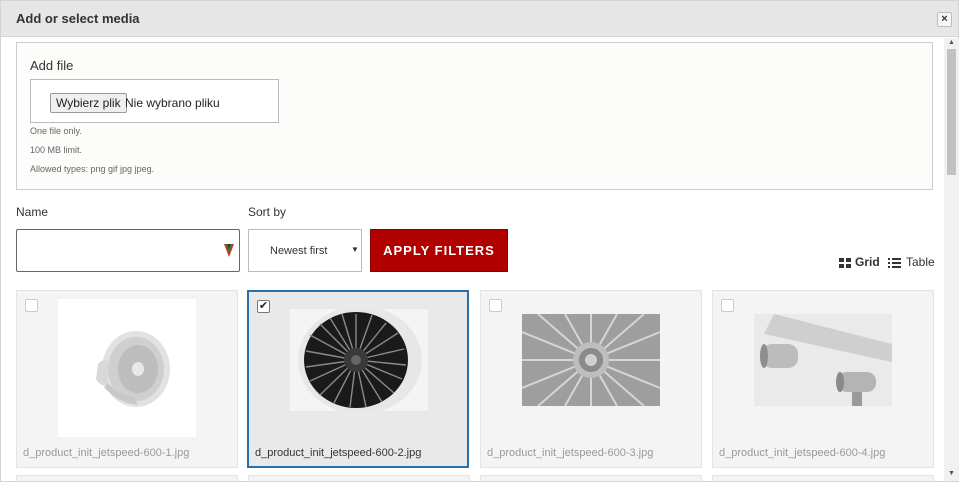 Image resolution: width=959 pixels, height=482 pixels. What do you see at coordinates (439, 250) in the screenshot?
I see `apply-filters-button: APPLY FILTERS` at bounding box center [439, 250].